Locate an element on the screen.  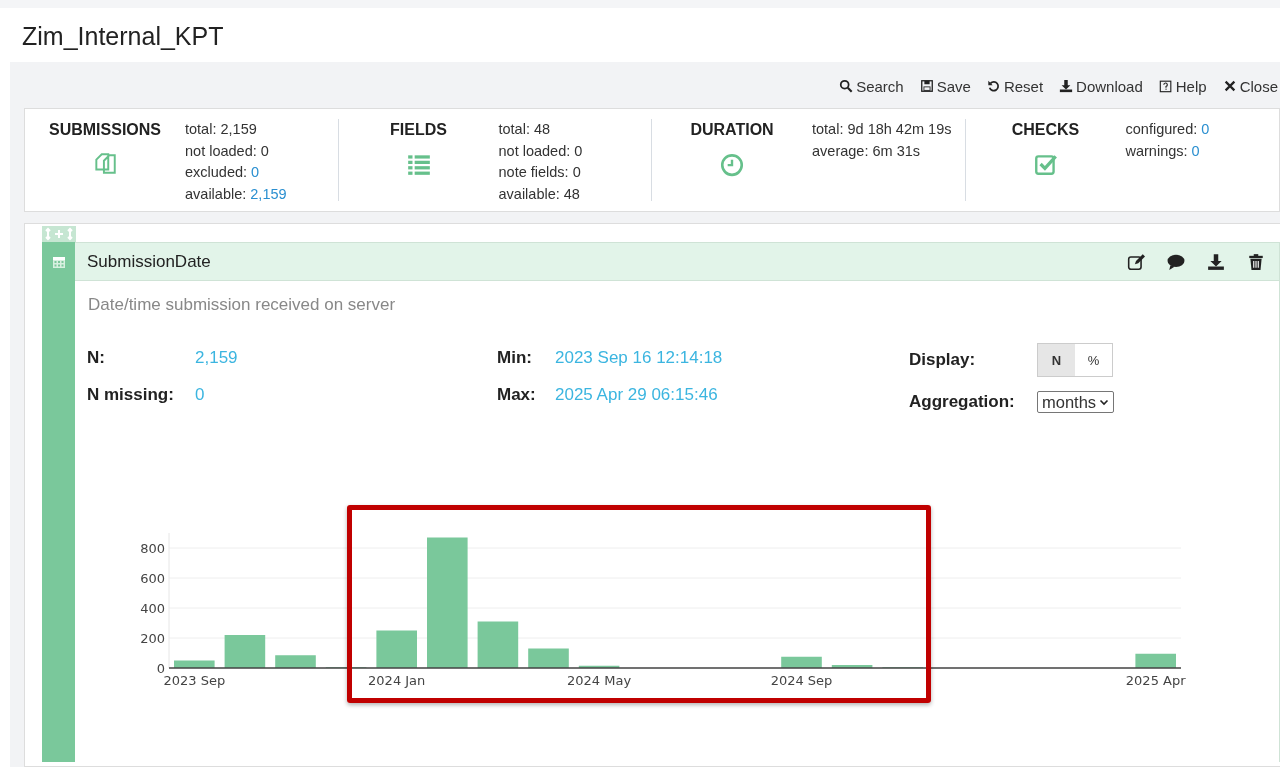
axis-label: 0 is located at coordinates (160, 668).